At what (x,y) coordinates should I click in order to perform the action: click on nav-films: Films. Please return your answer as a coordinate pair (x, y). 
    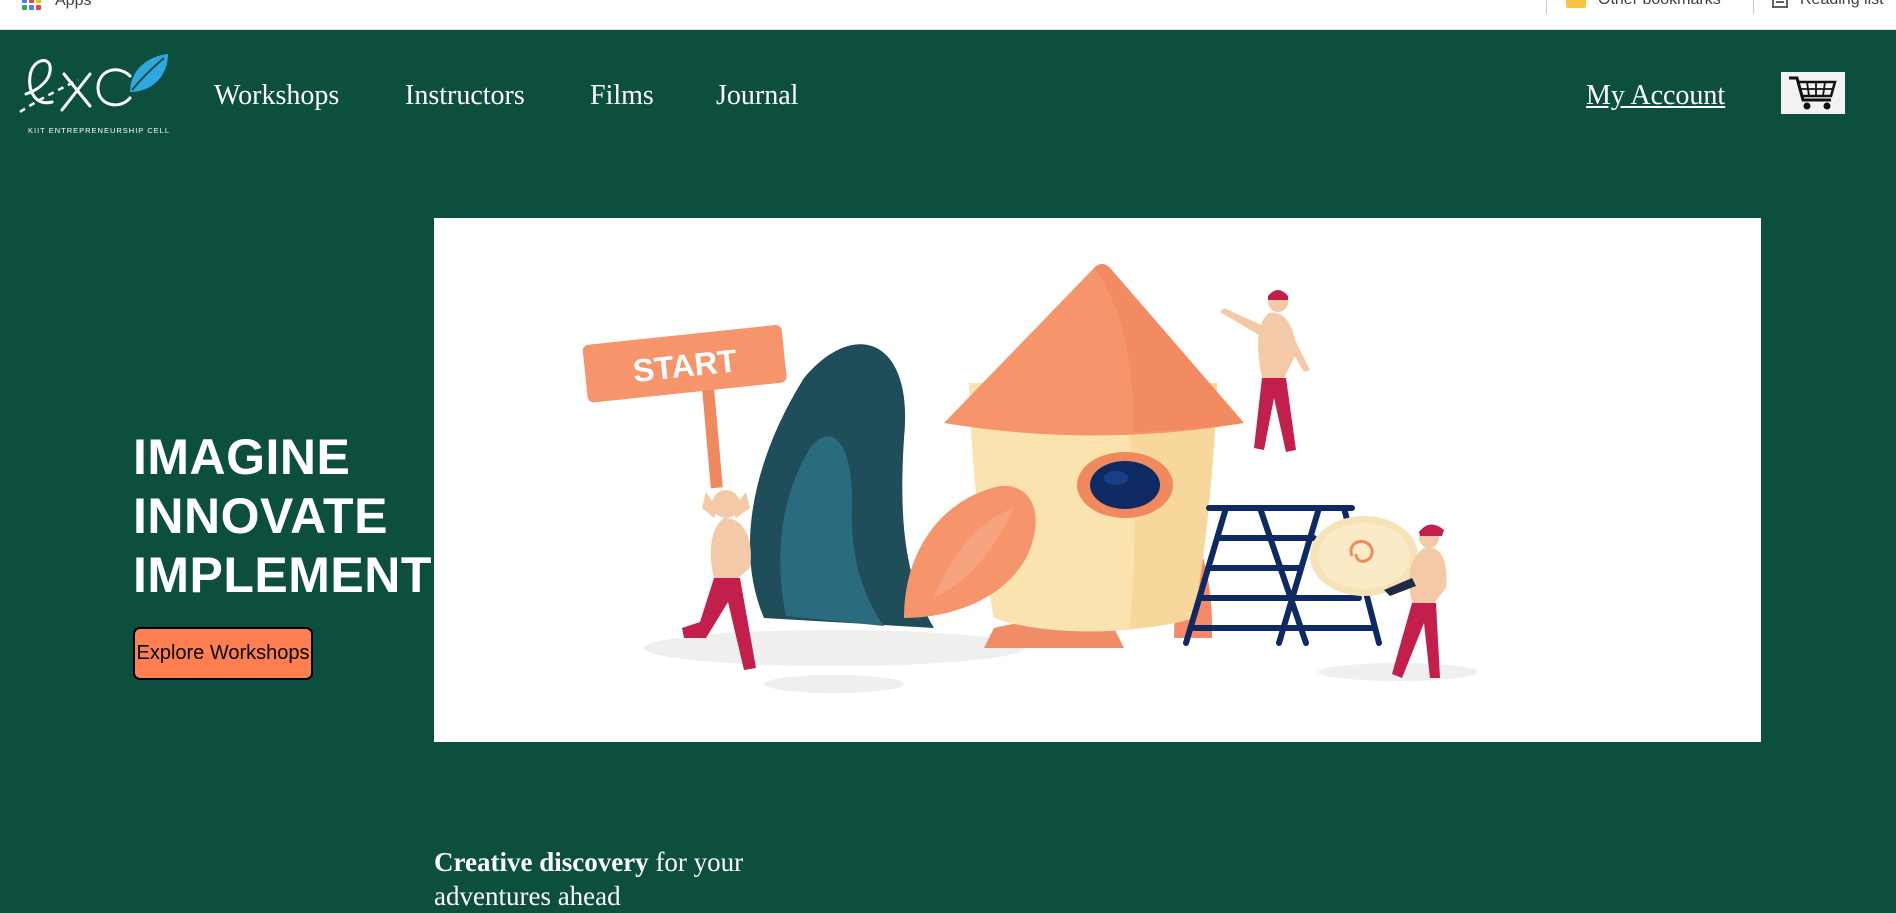
    Looking at the image, I should click on (622, 96).